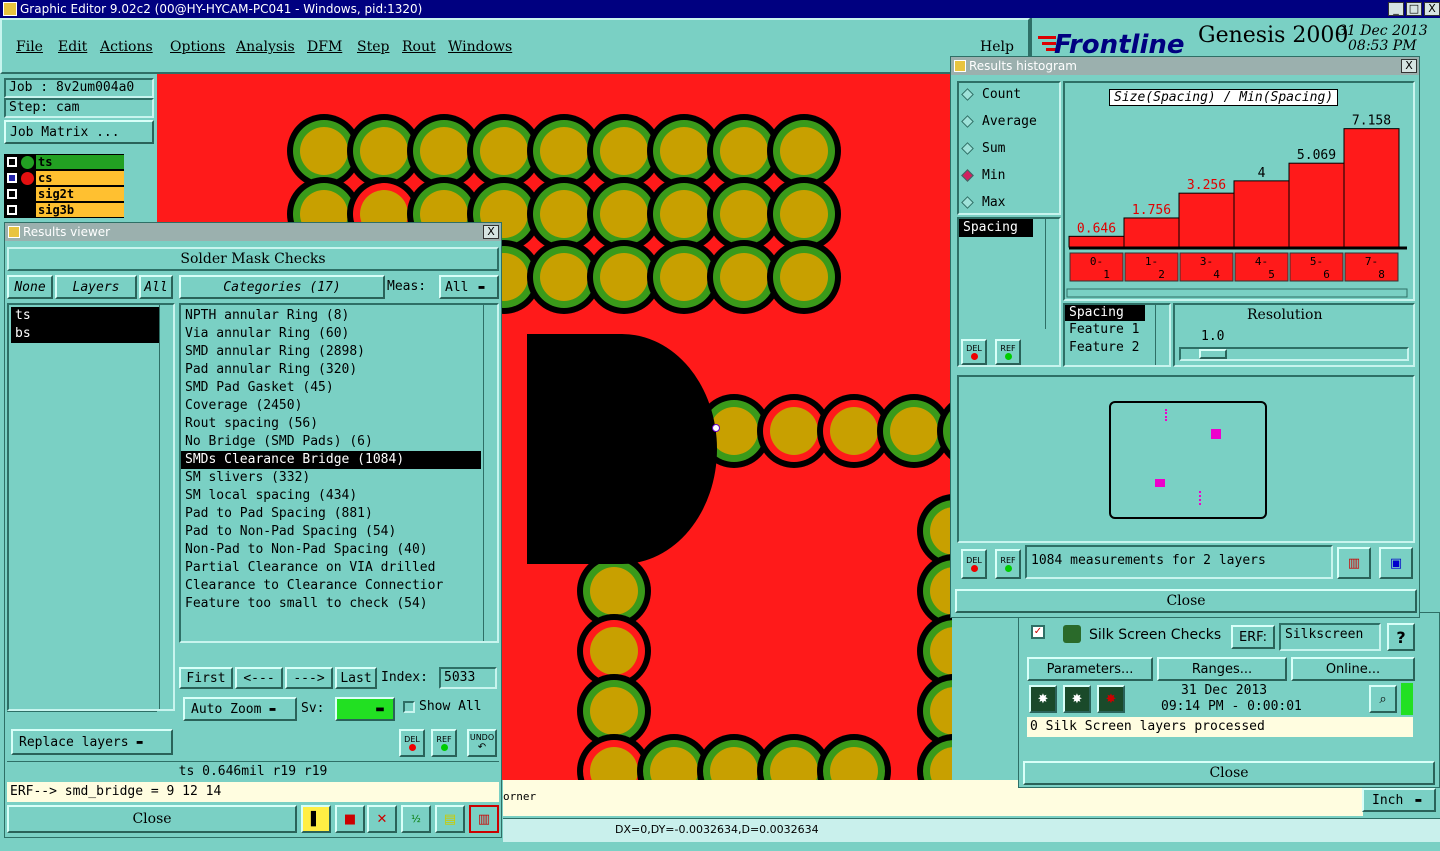 Image resolution: width=1440 pixels, height=851 pixels. What do you see at coordinates (983, 202) in the screenshot?
I see `stat-option-max: Max` at bounding box center [983, 202].